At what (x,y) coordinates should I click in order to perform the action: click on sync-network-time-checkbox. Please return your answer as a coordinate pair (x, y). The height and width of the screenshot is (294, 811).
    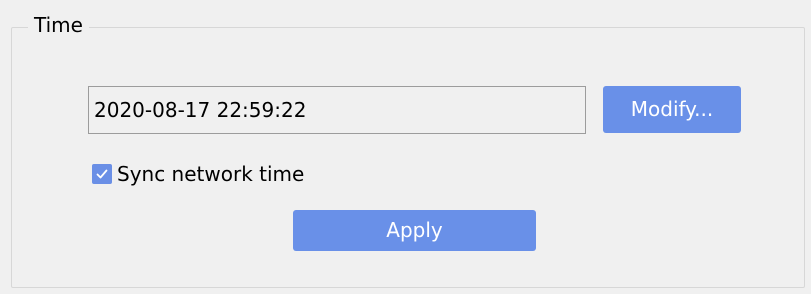
    Looking at the image, I should click on (102, 174).